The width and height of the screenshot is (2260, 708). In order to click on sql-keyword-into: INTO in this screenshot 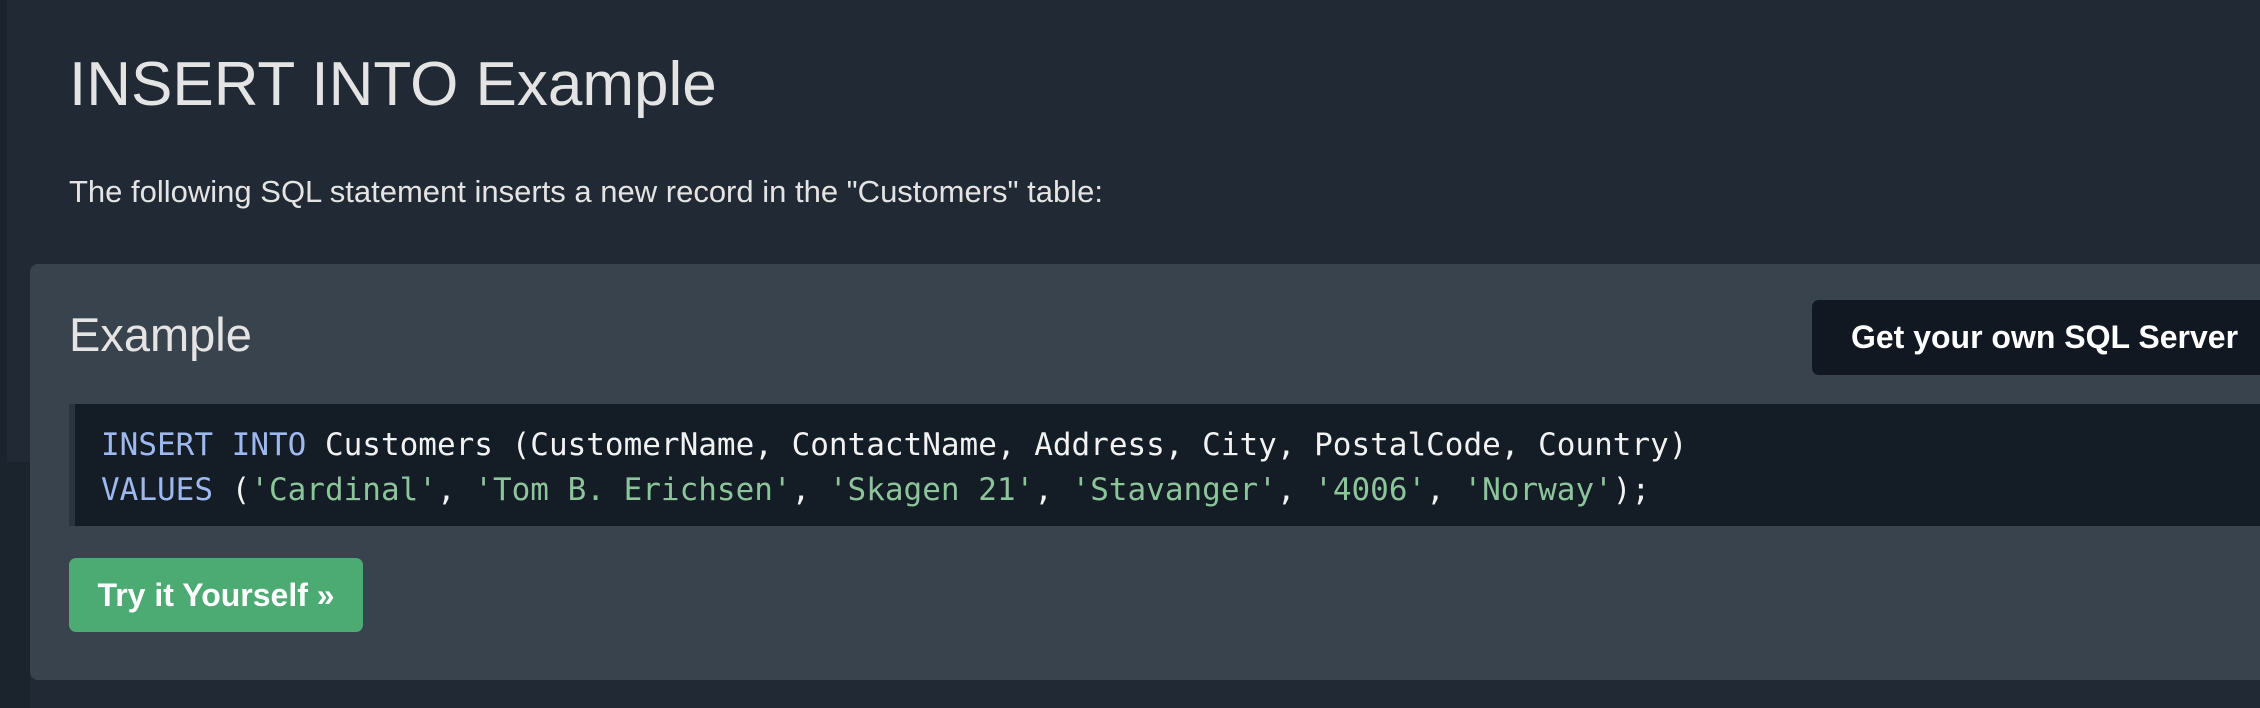, I will do `click(269, 445)`.